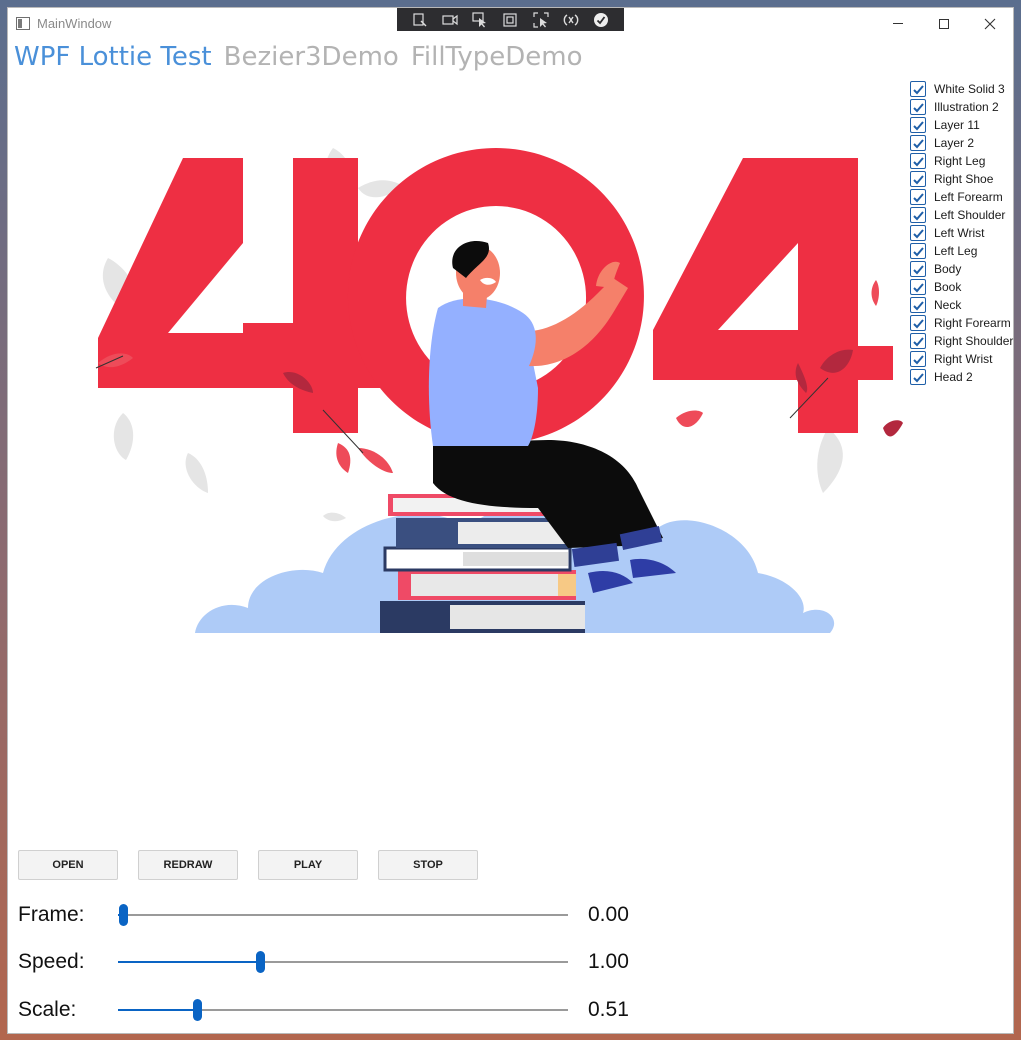 This screenshot has height=1040, width=1021. I want to click on open-button: OPEN, so click(68, 865).